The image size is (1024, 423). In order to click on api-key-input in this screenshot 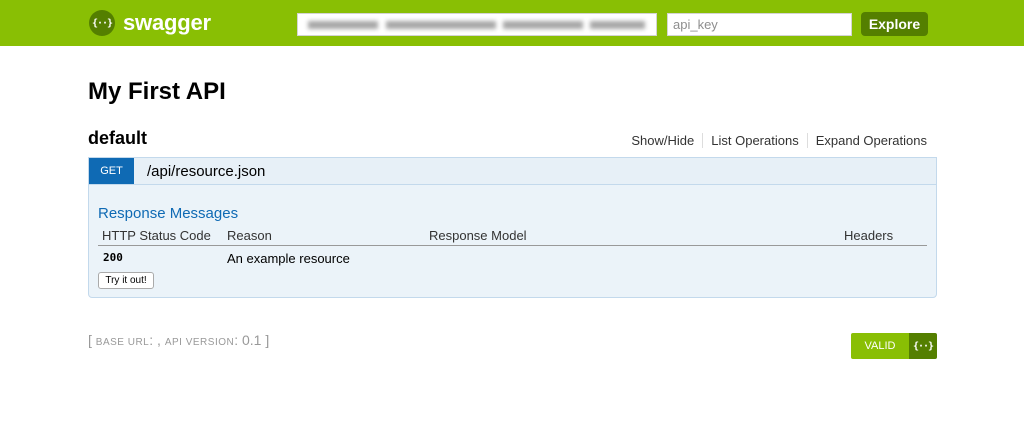, I will do `click(759, 24)`.